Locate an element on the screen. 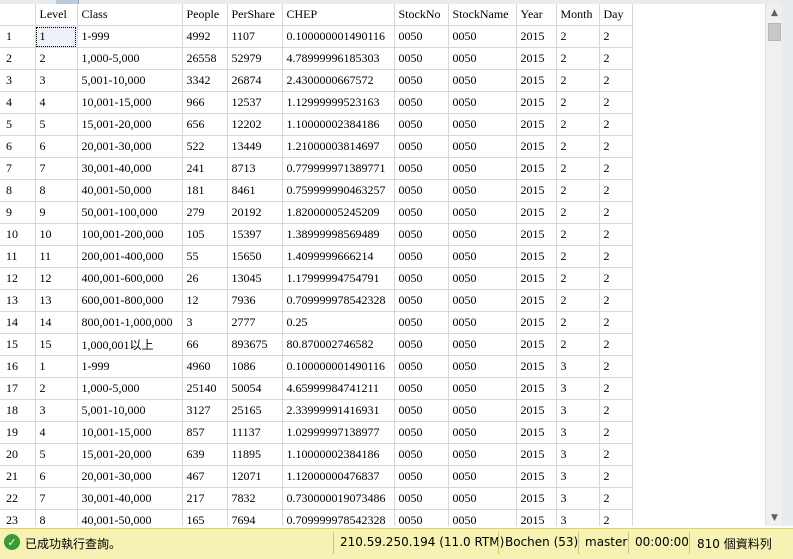  column-header: StockName is located at coordinates (482, 15).